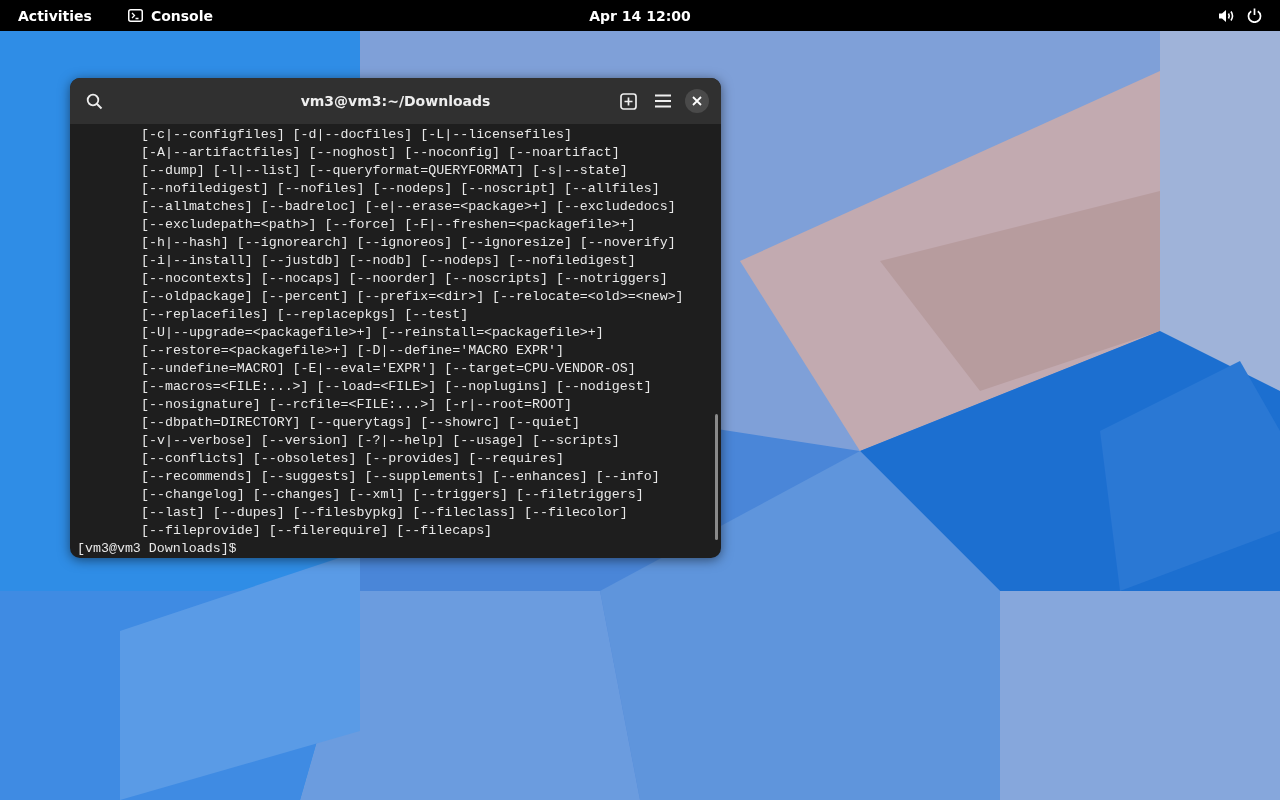 This screenshot has height=800, width=1280. I want to click on terminal-output-line: [--excludepath=<path>] [--force] [-F|--freshen=<packagefile>+], so click(388, 225).